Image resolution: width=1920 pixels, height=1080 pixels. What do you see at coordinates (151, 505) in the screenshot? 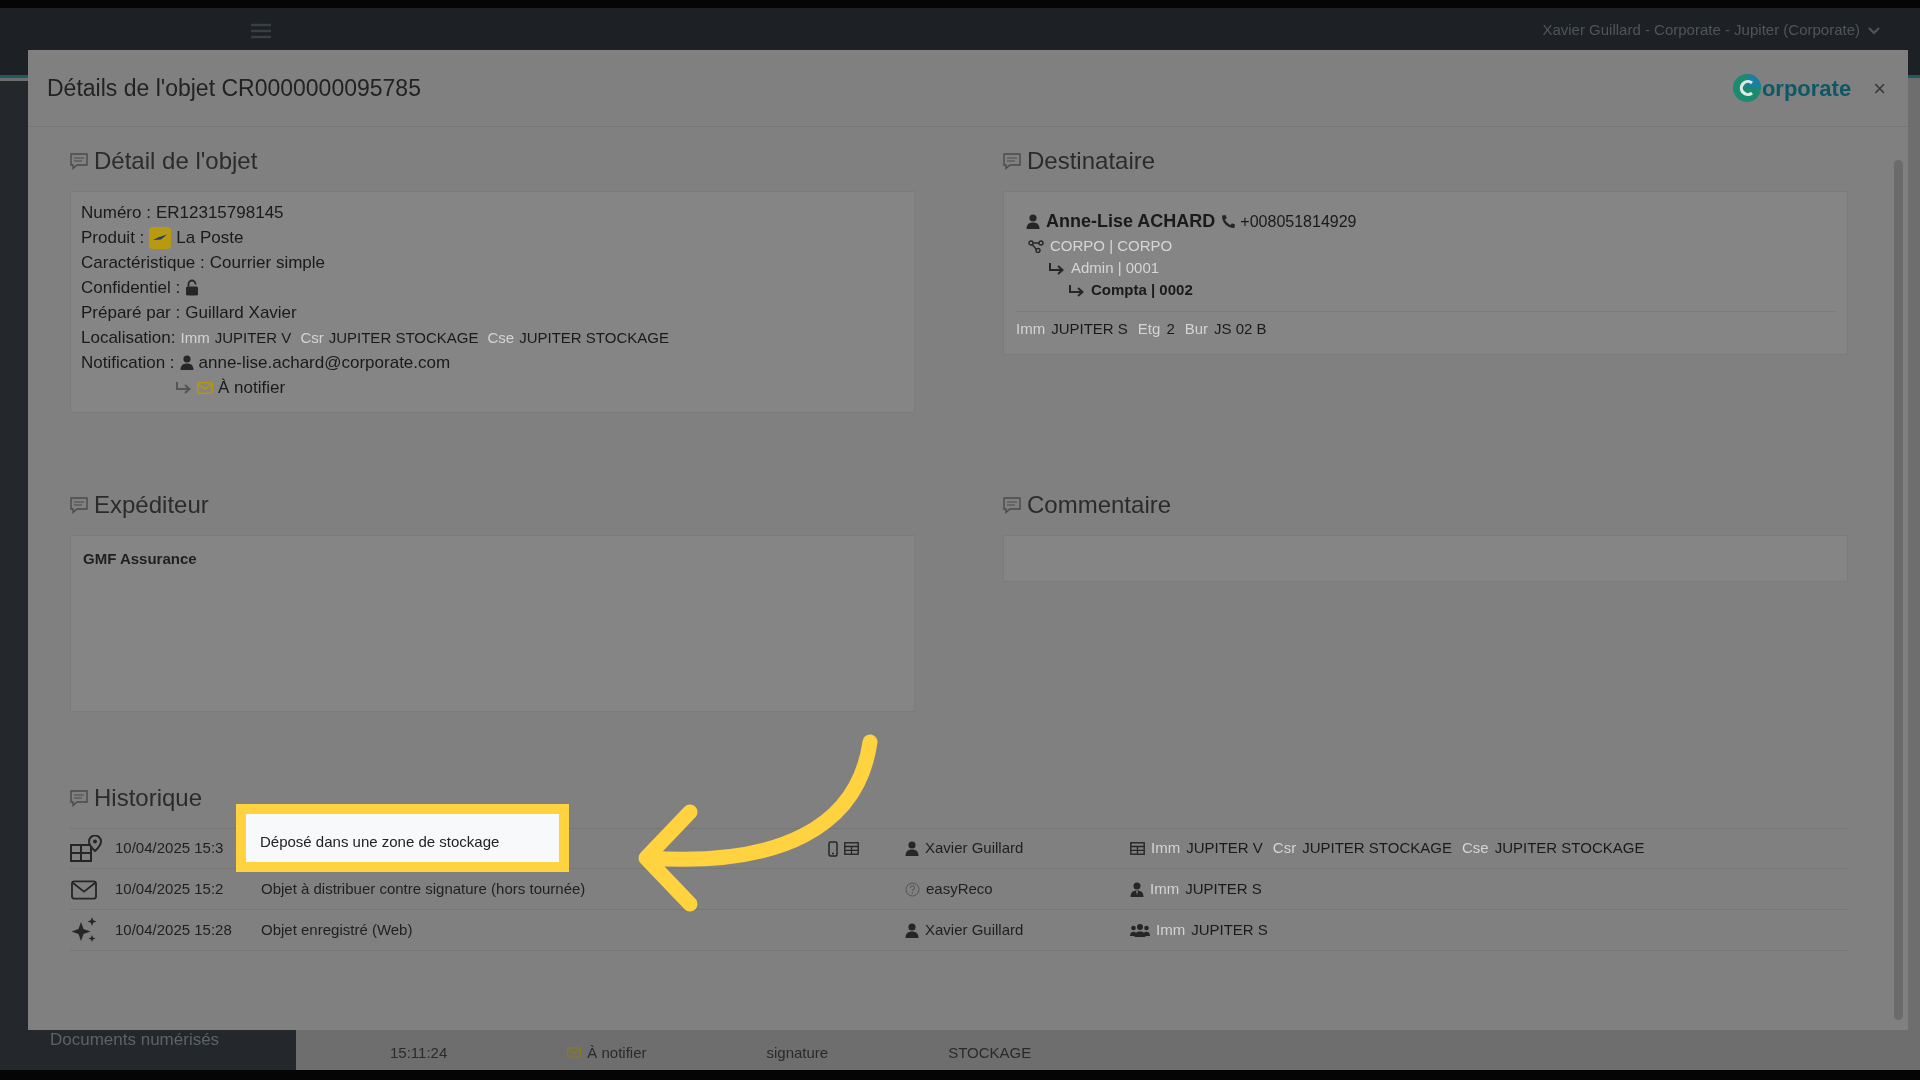
I see `section-heading: Expéditeur` at bounding box center [151, 505].